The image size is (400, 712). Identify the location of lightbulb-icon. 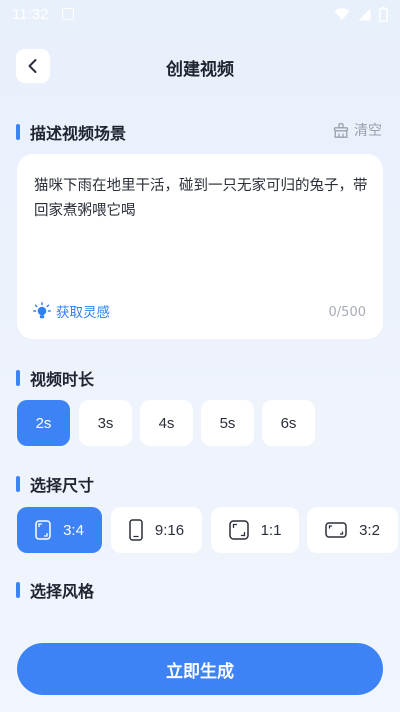
(42, 310).